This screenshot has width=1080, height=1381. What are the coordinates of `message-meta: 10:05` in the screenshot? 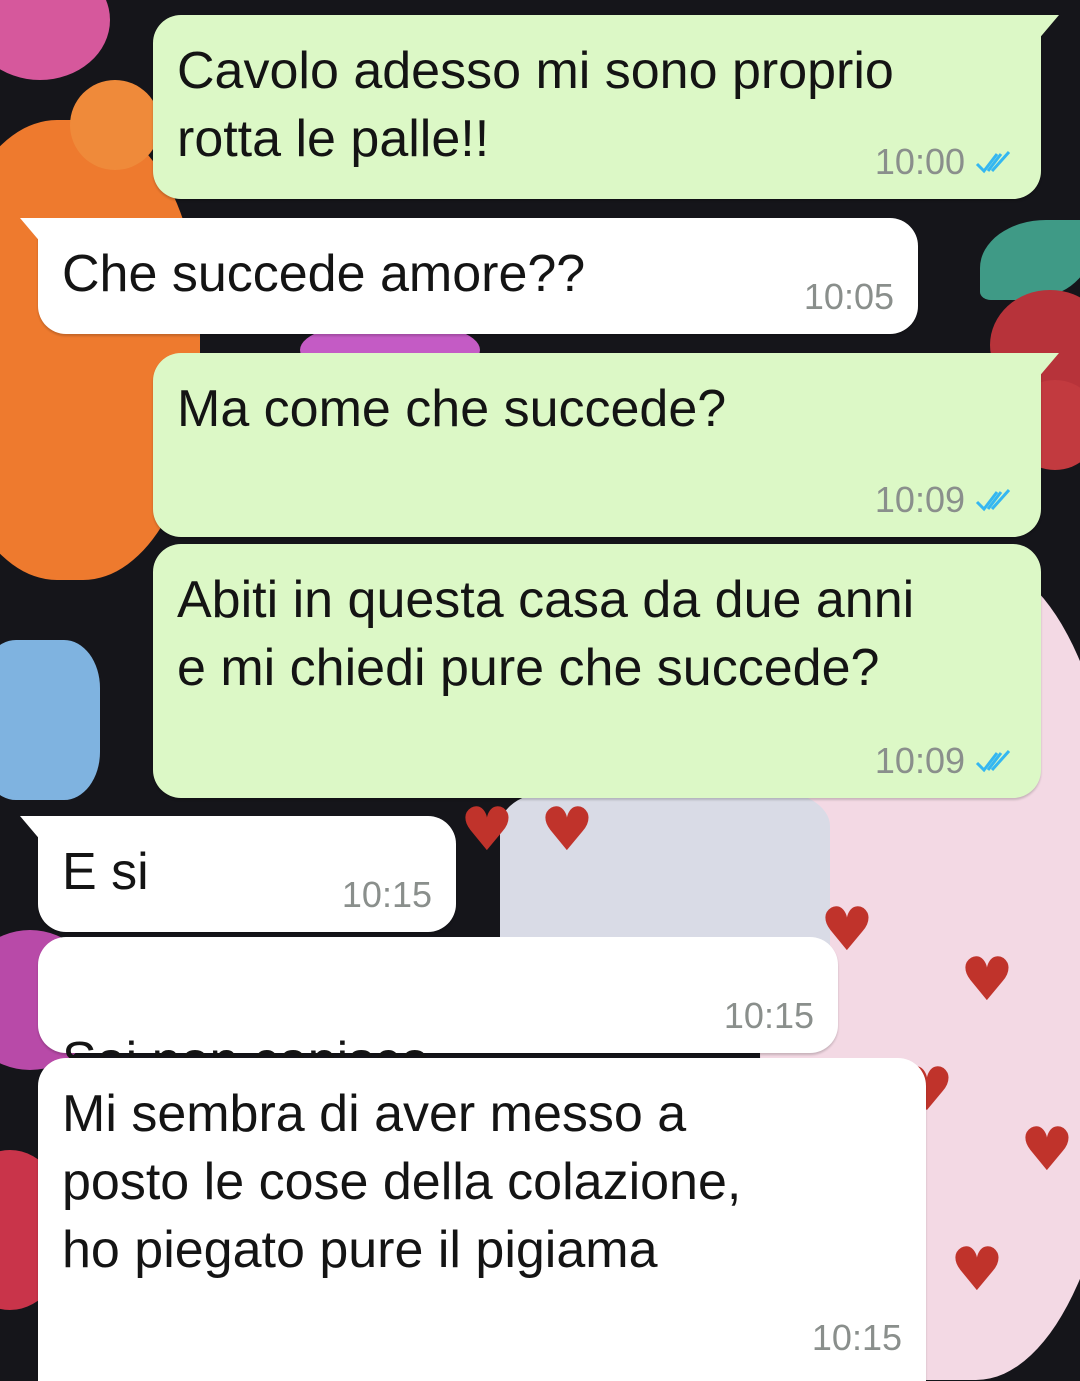 It's located at (849, 297).